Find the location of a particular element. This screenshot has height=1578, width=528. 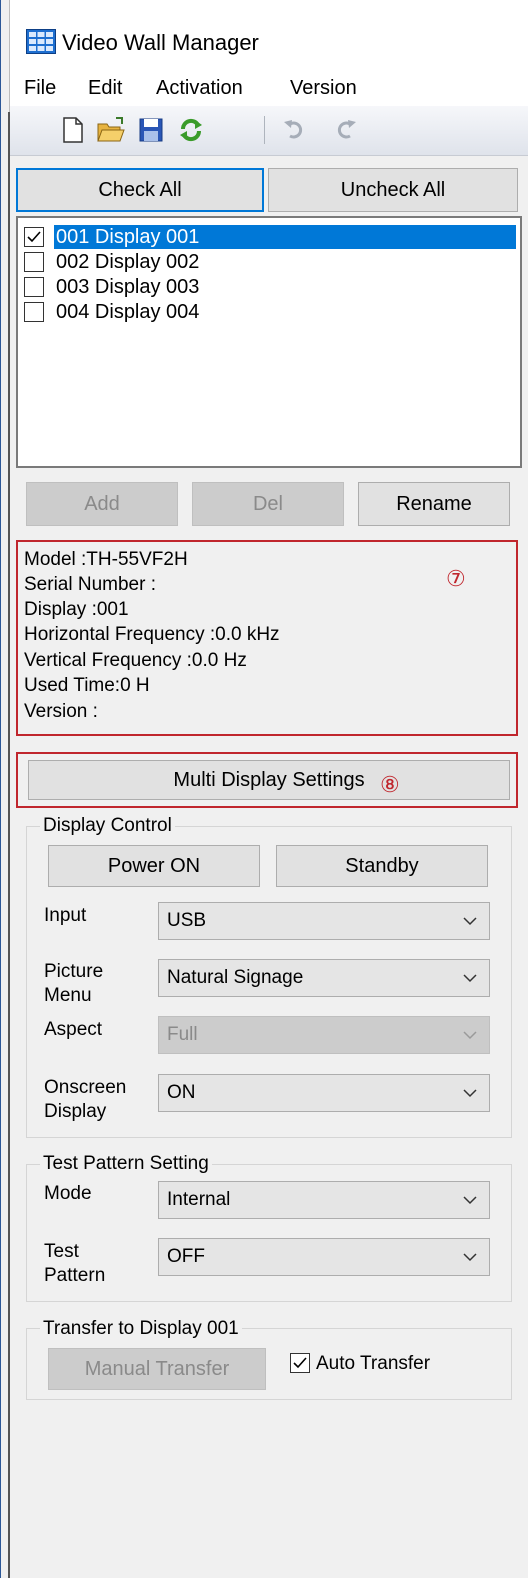

redo-icon is located at coordinates (345, 130).